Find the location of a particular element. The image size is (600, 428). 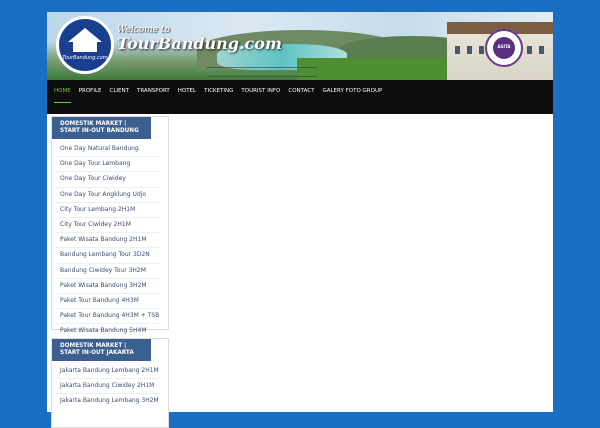

nav-item-home: Home is located at coordinates (62, 97).